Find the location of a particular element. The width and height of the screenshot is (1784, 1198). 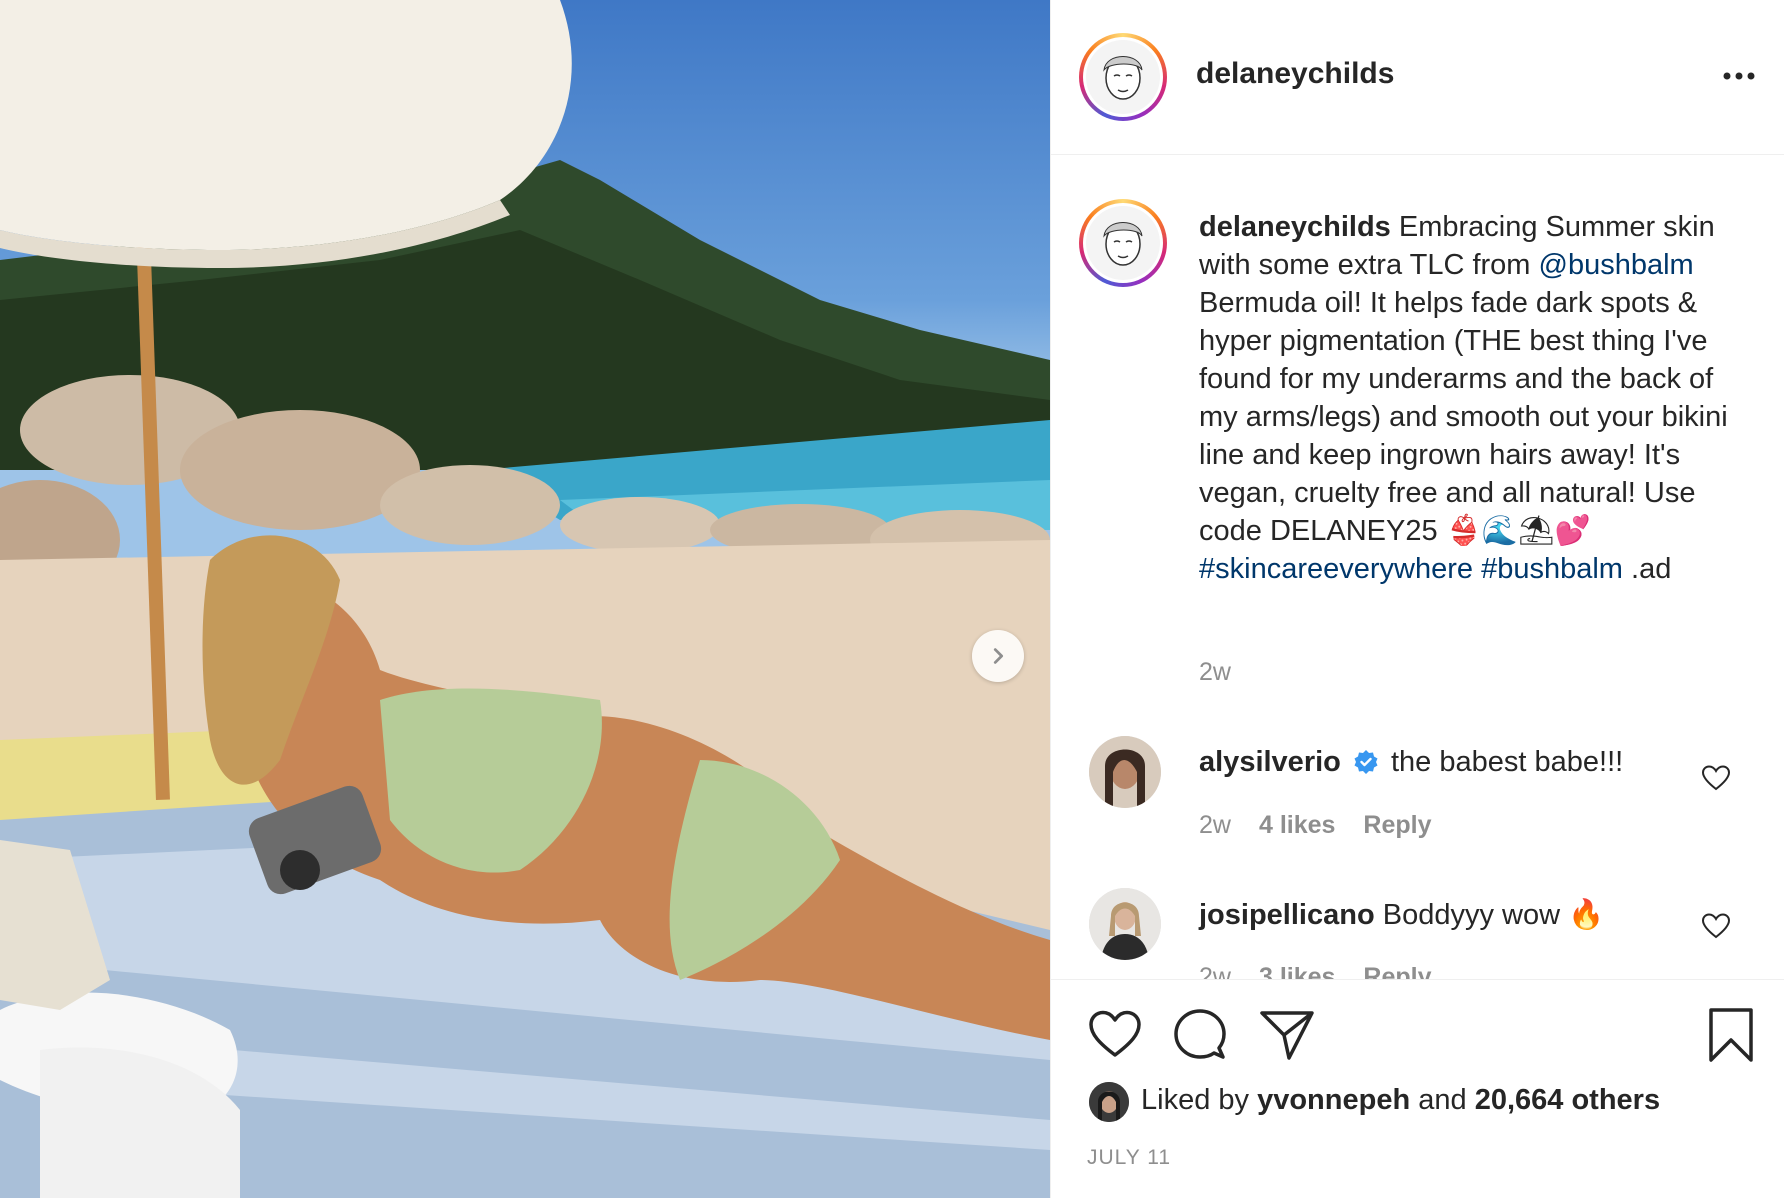

liker-username: yvonnepeh is located at coordinates (1333, 1100).